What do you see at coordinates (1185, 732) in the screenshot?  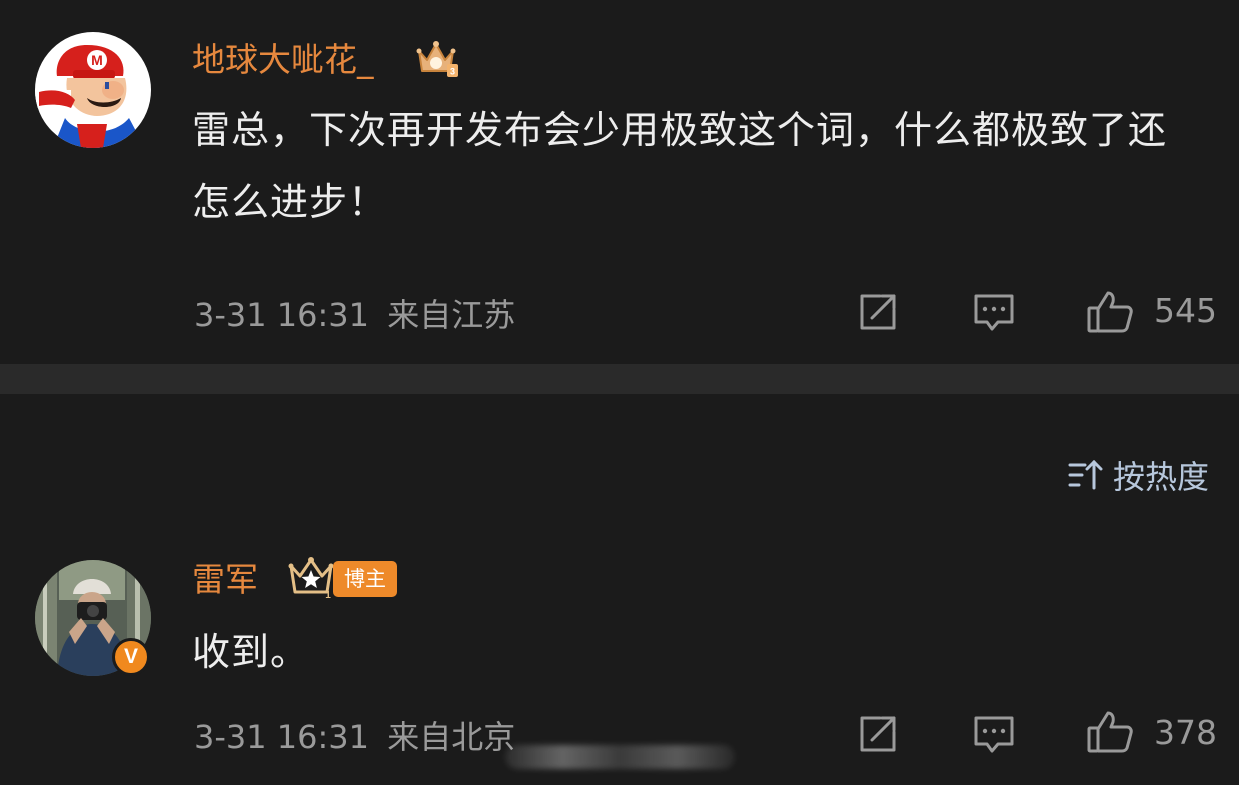 I see `like-count: 378` at bounding box center [1185, 732].